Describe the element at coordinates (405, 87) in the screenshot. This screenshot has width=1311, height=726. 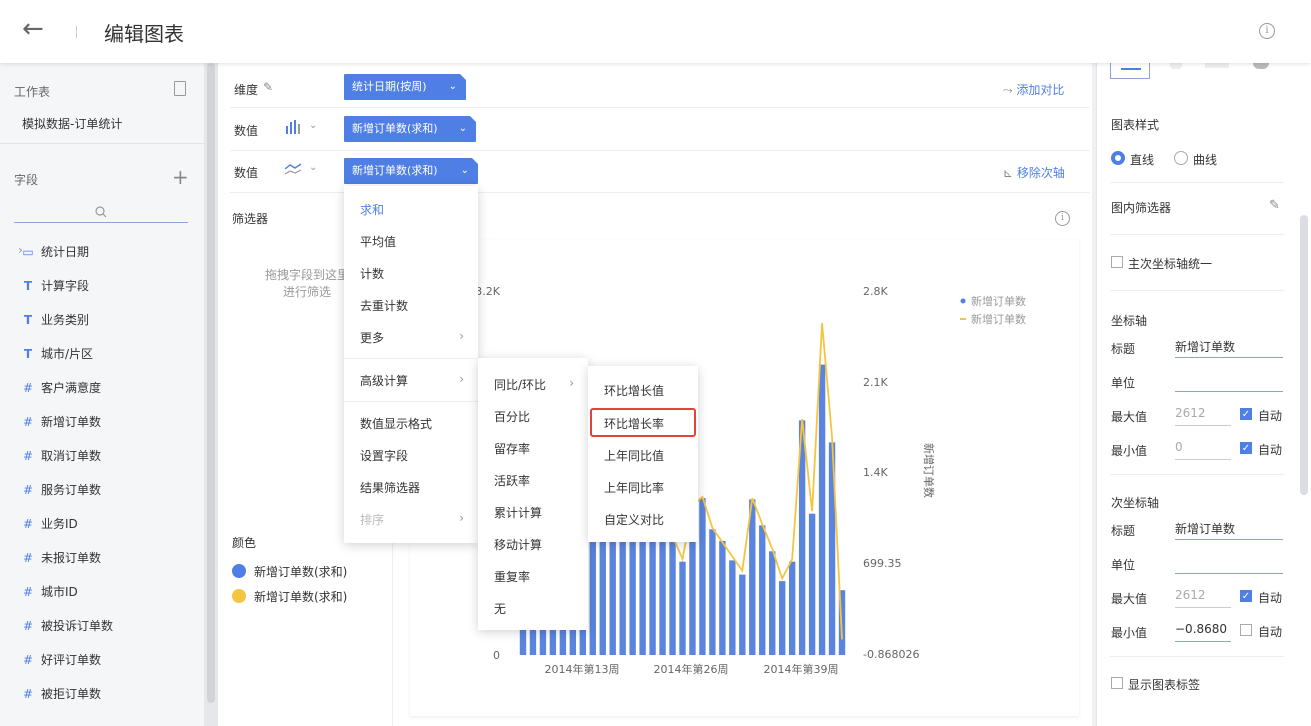
I see `dimension-chip: 统计日期(按周) ⌄` at that location.